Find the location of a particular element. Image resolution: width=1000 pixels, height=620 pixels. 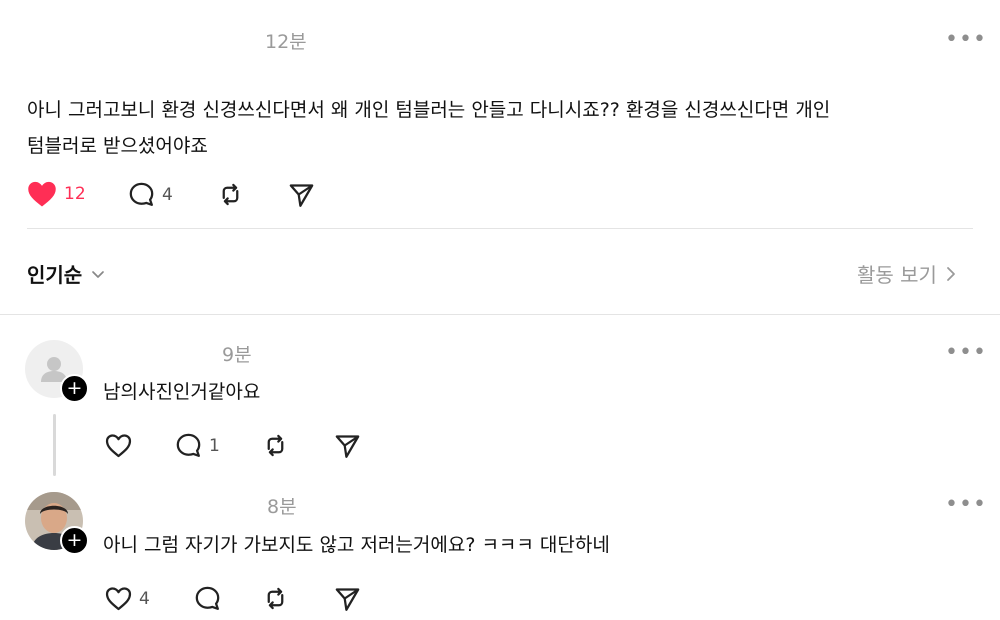

post-more-button: ••• is located at coordinates (966, 40).